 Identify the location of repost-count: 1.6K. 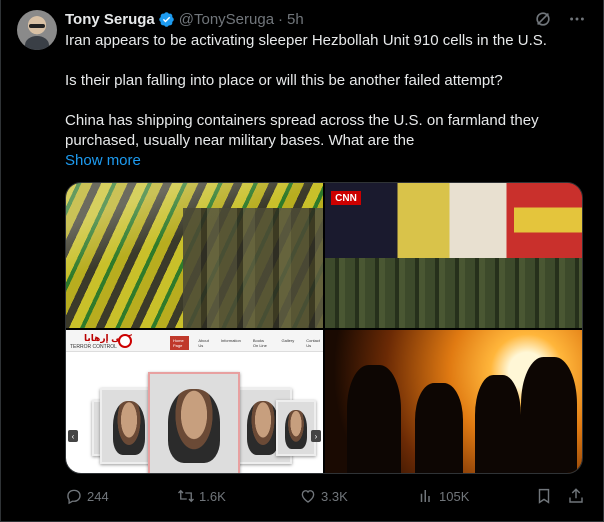
(212, 496).